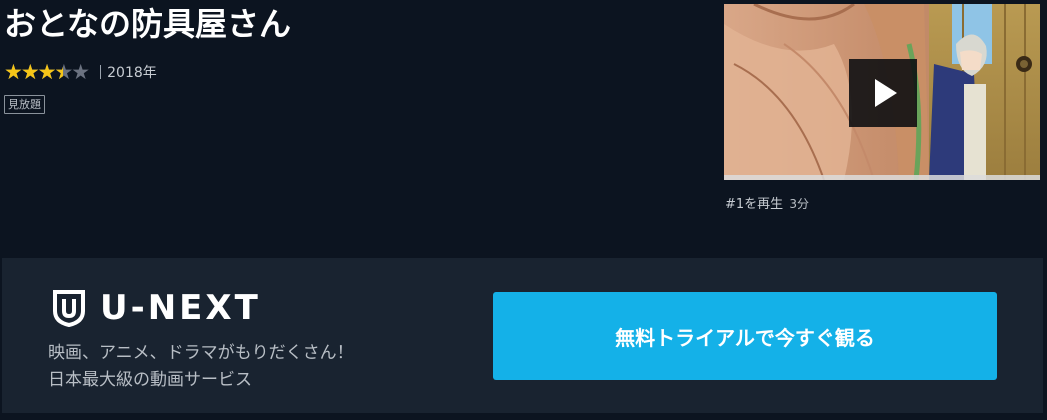 The width and height of the screenshot is (1047, 420). I want to click on thumbnail-progress-bar, so click(882, 177).